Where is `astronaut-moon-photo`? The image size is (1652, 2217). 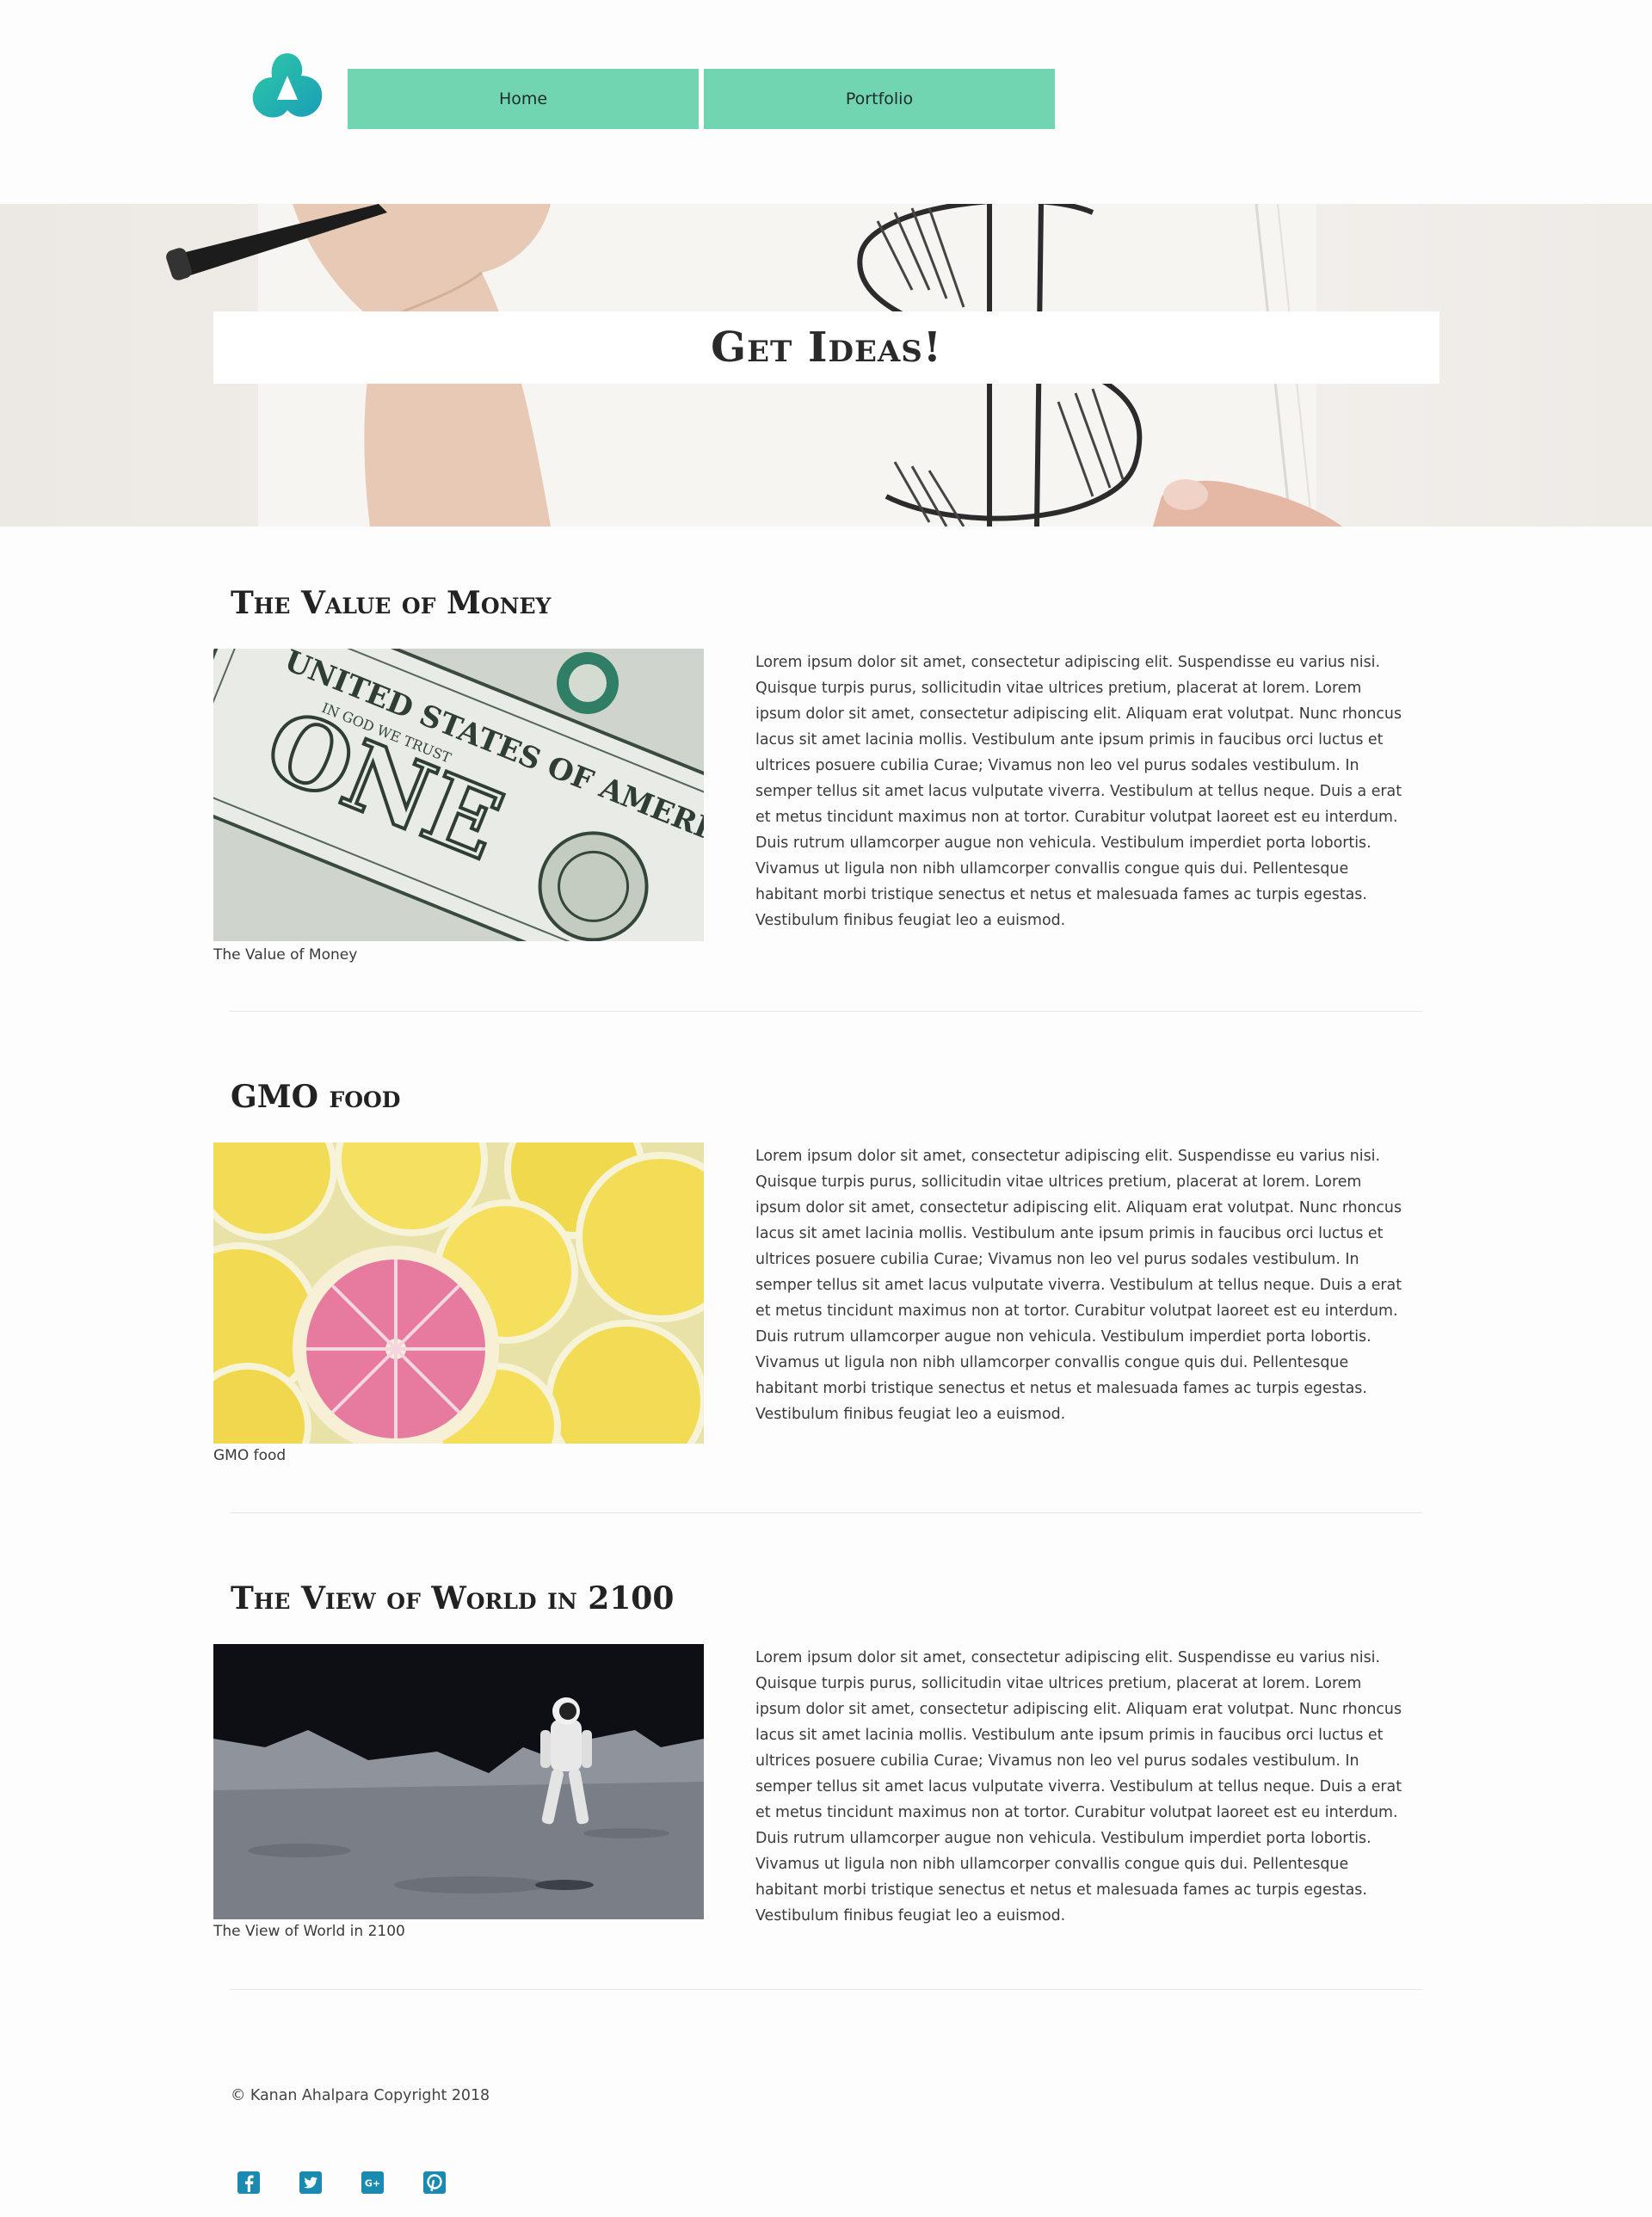 astronaut-moon-photo is located at coordinates (459, 1781).